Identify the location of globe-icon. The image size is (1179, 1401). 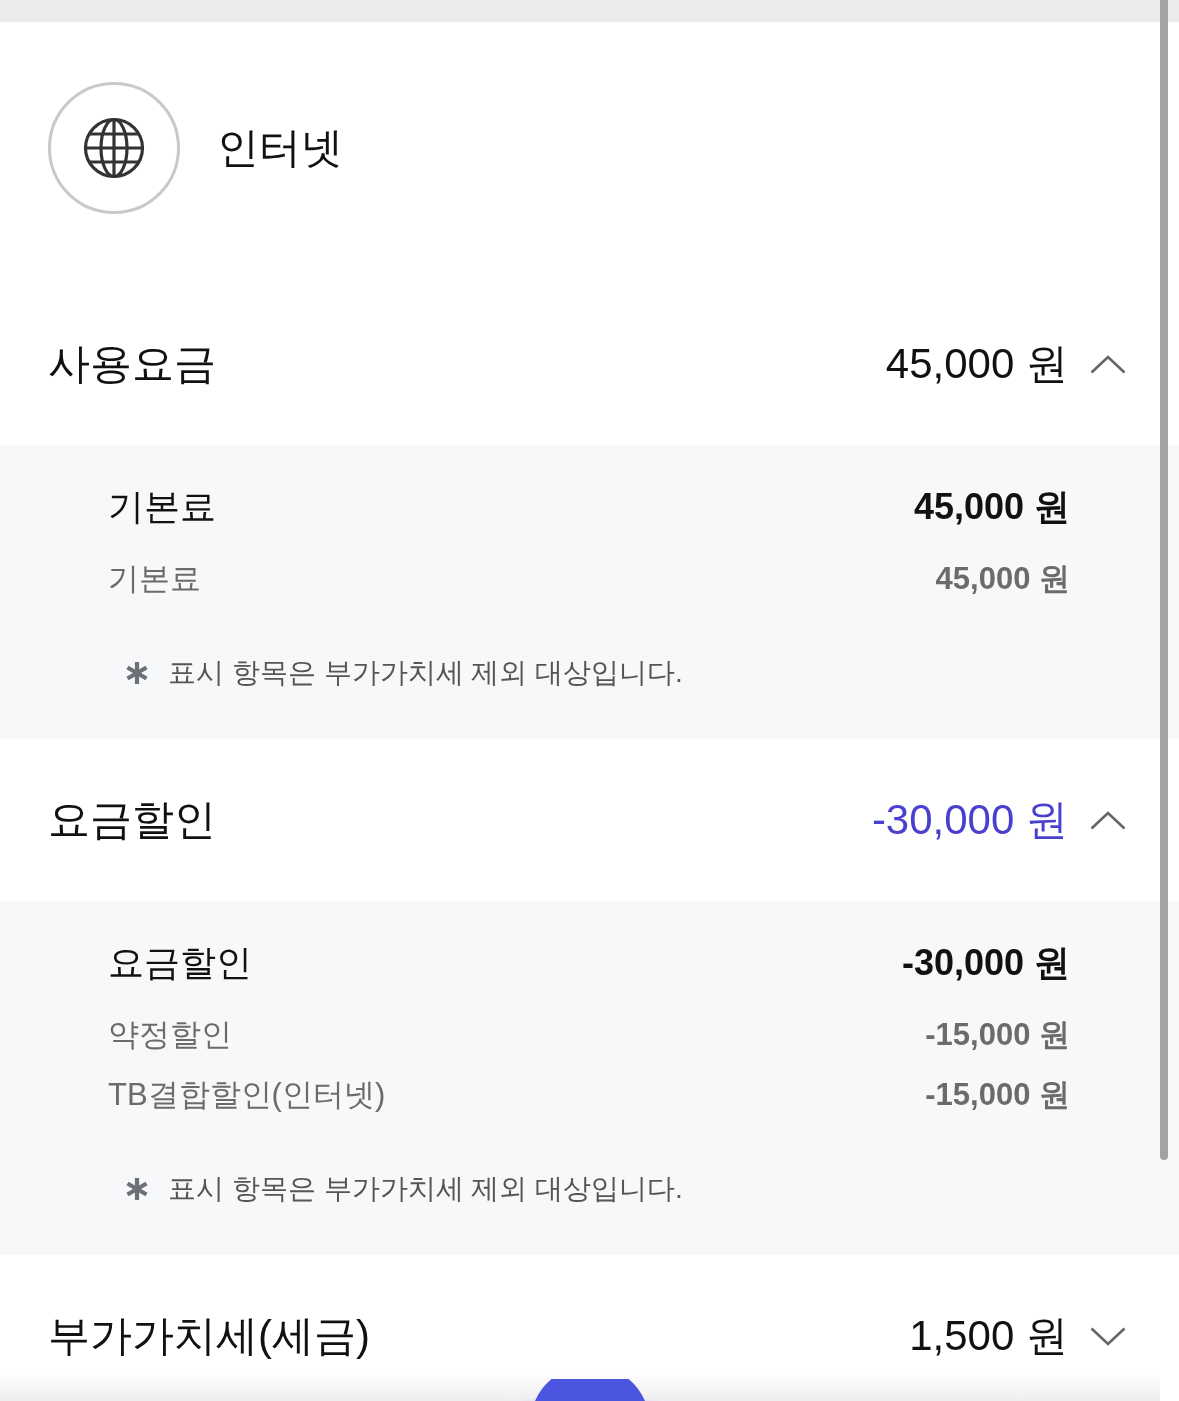
(114, 148).